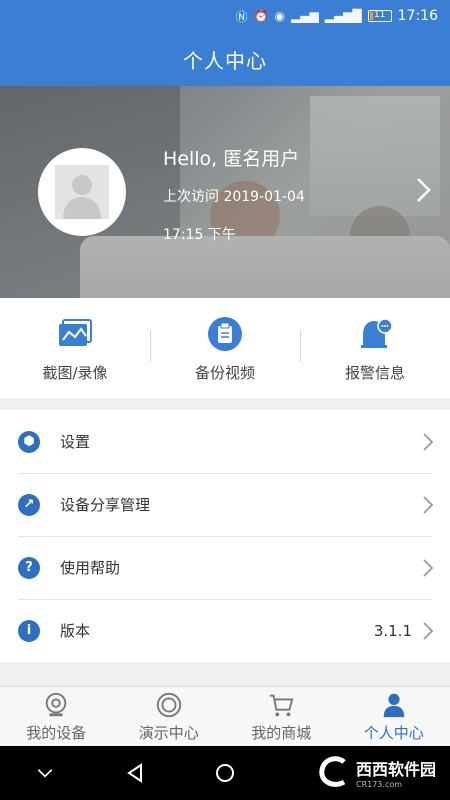 The height and width of the screenshot is (800, 450). Describe the element at coordinates (225, 504) in the screenshot. I see `menu-item-share: ↗ 设备分享管理` at that location.